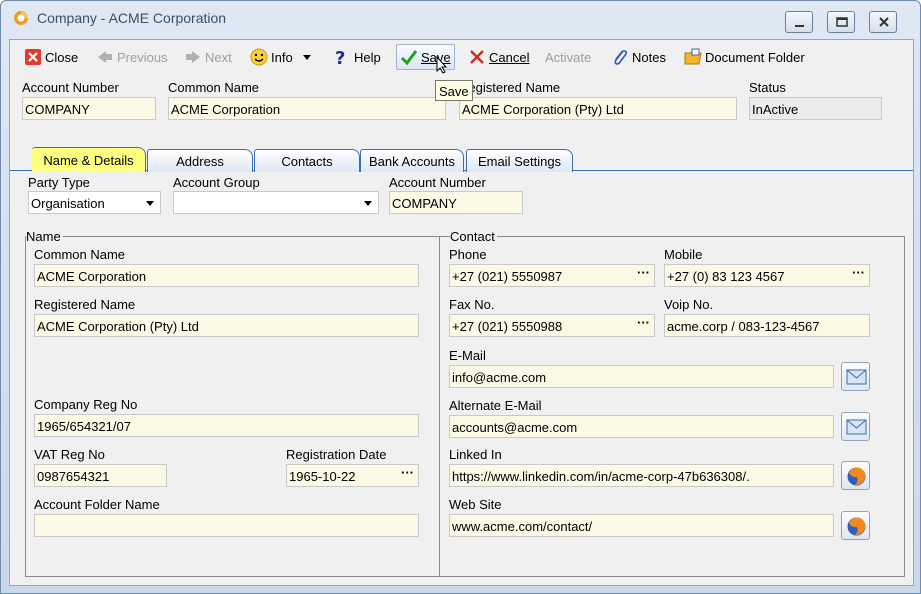 Image resolution: width=921 pixels, height=594 pixels. What do you see at coordinates (216, 182) in the screenshot?
I see `account-group-label: Account Group` at bounding box center [216, 182].